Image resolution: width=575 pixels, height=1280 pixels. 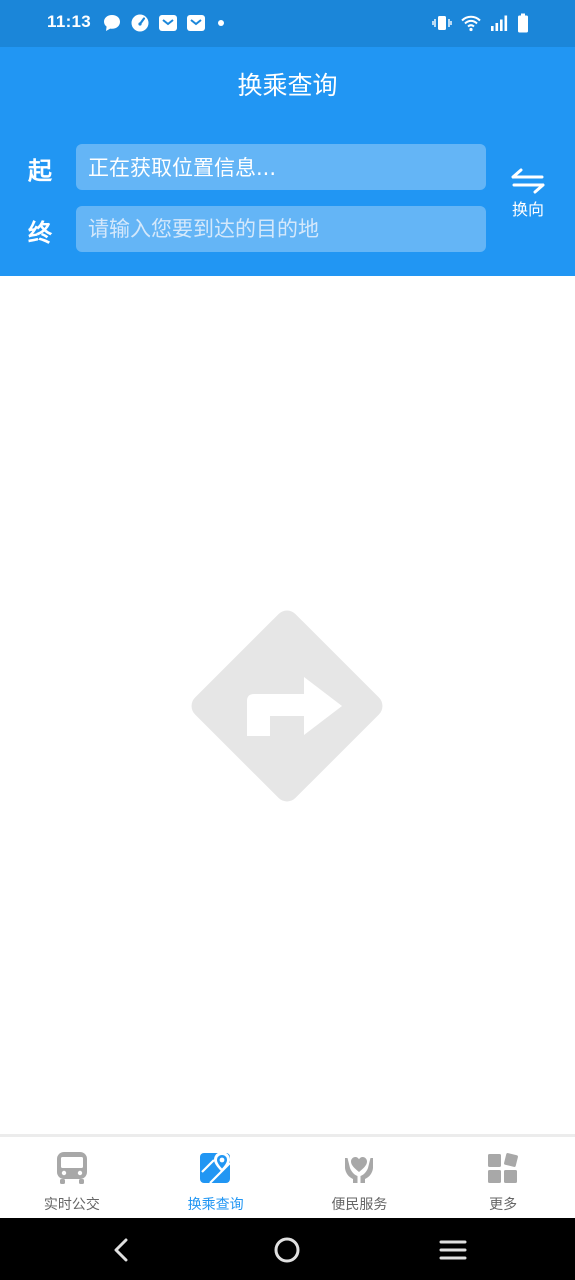 I want to click on end-label: 终, so click(x=40, y=233).